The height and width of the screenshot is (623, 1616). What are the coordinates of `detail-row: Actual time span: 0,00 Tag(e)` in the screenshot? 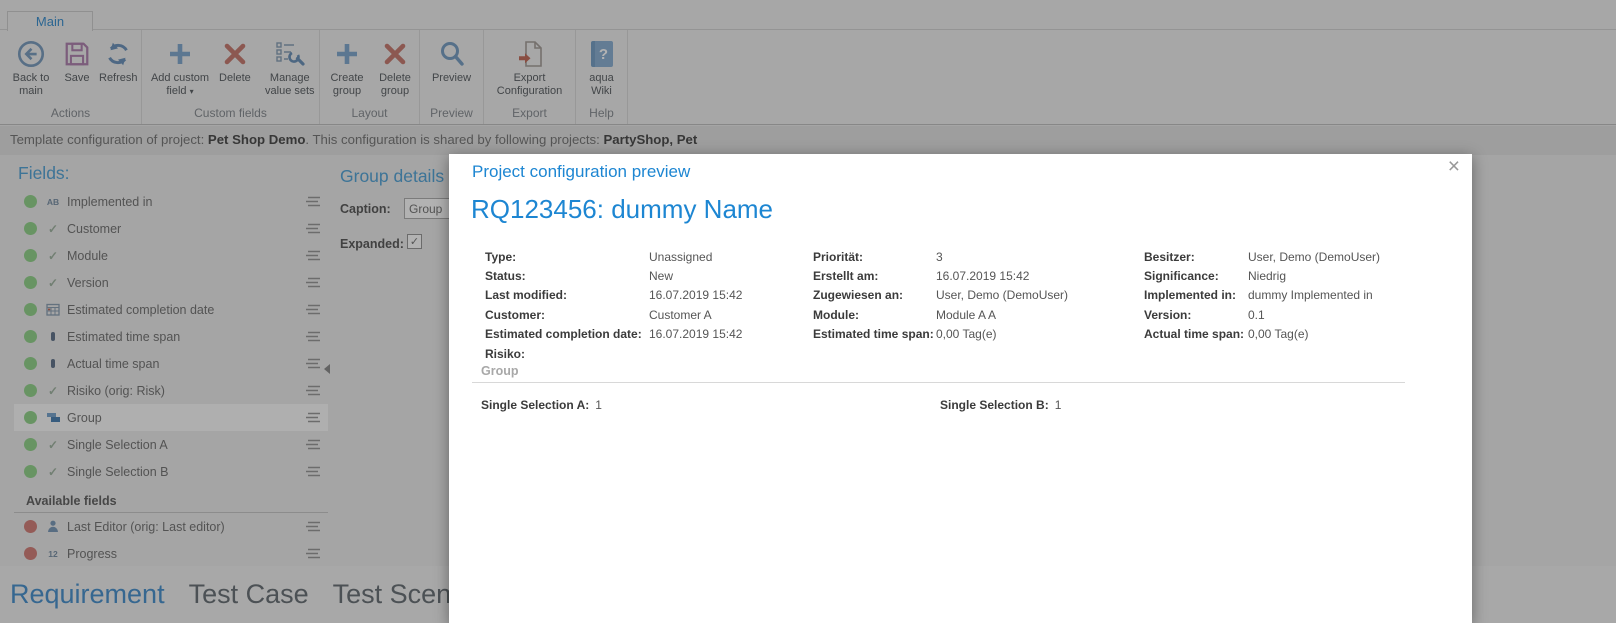 It's located at (1262, 334).